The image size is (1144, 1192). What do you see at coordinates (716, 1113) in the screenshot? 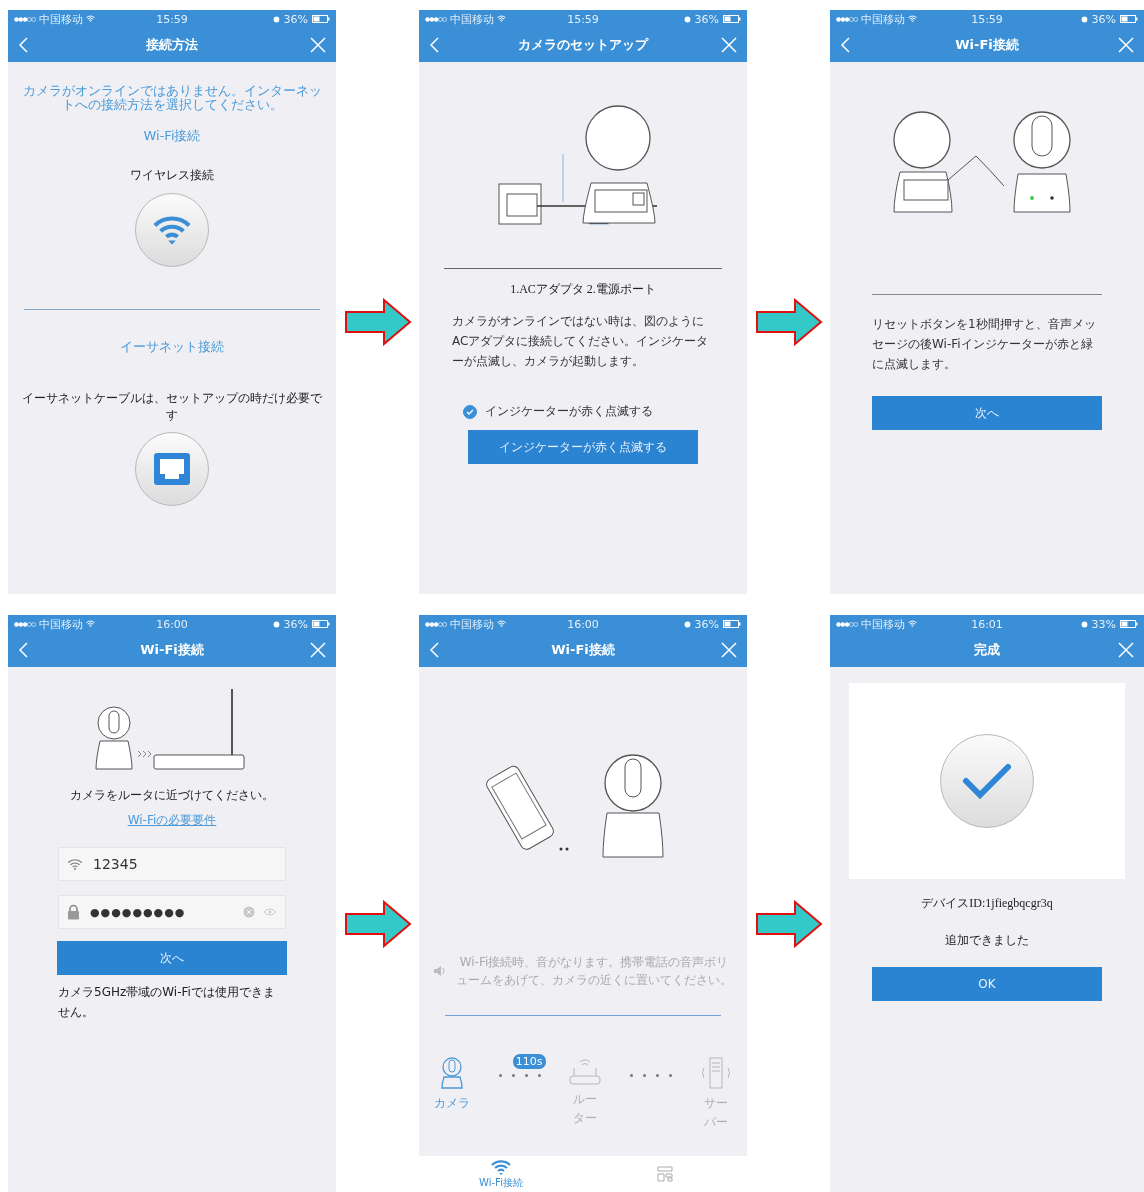
I see `step-label: サーバー` at bounding box center [716, 1113].